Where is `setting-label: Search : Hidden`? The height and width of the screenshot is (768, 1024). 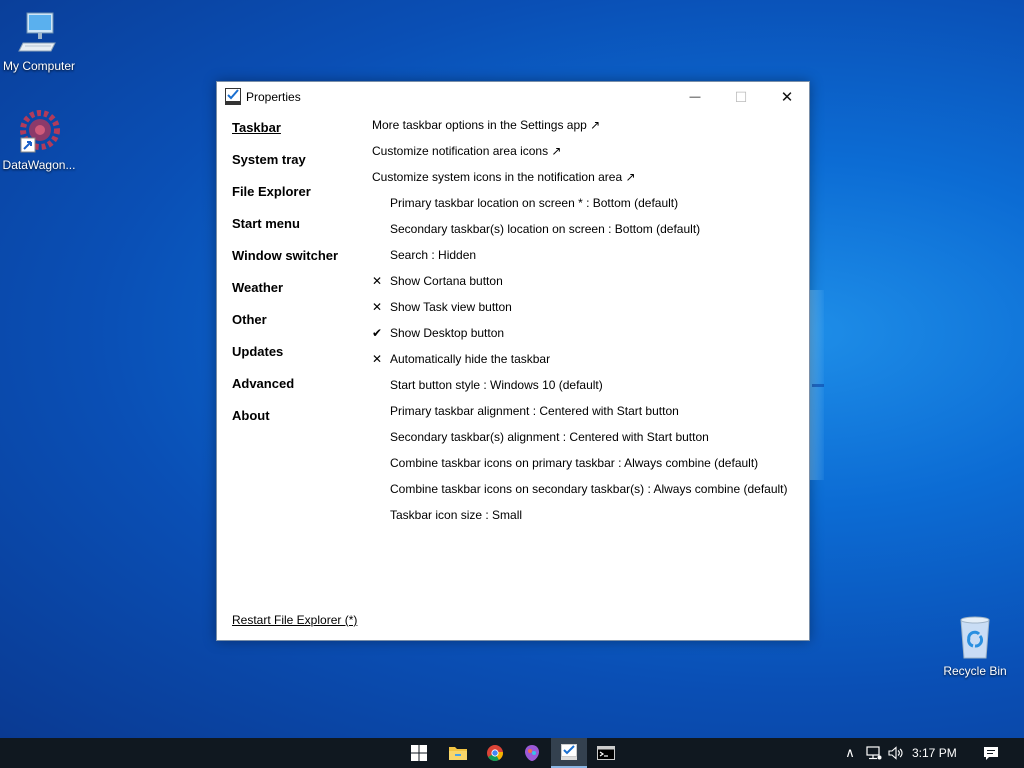
setting-label: Search : Hidden is located at coordinates (433, 255).